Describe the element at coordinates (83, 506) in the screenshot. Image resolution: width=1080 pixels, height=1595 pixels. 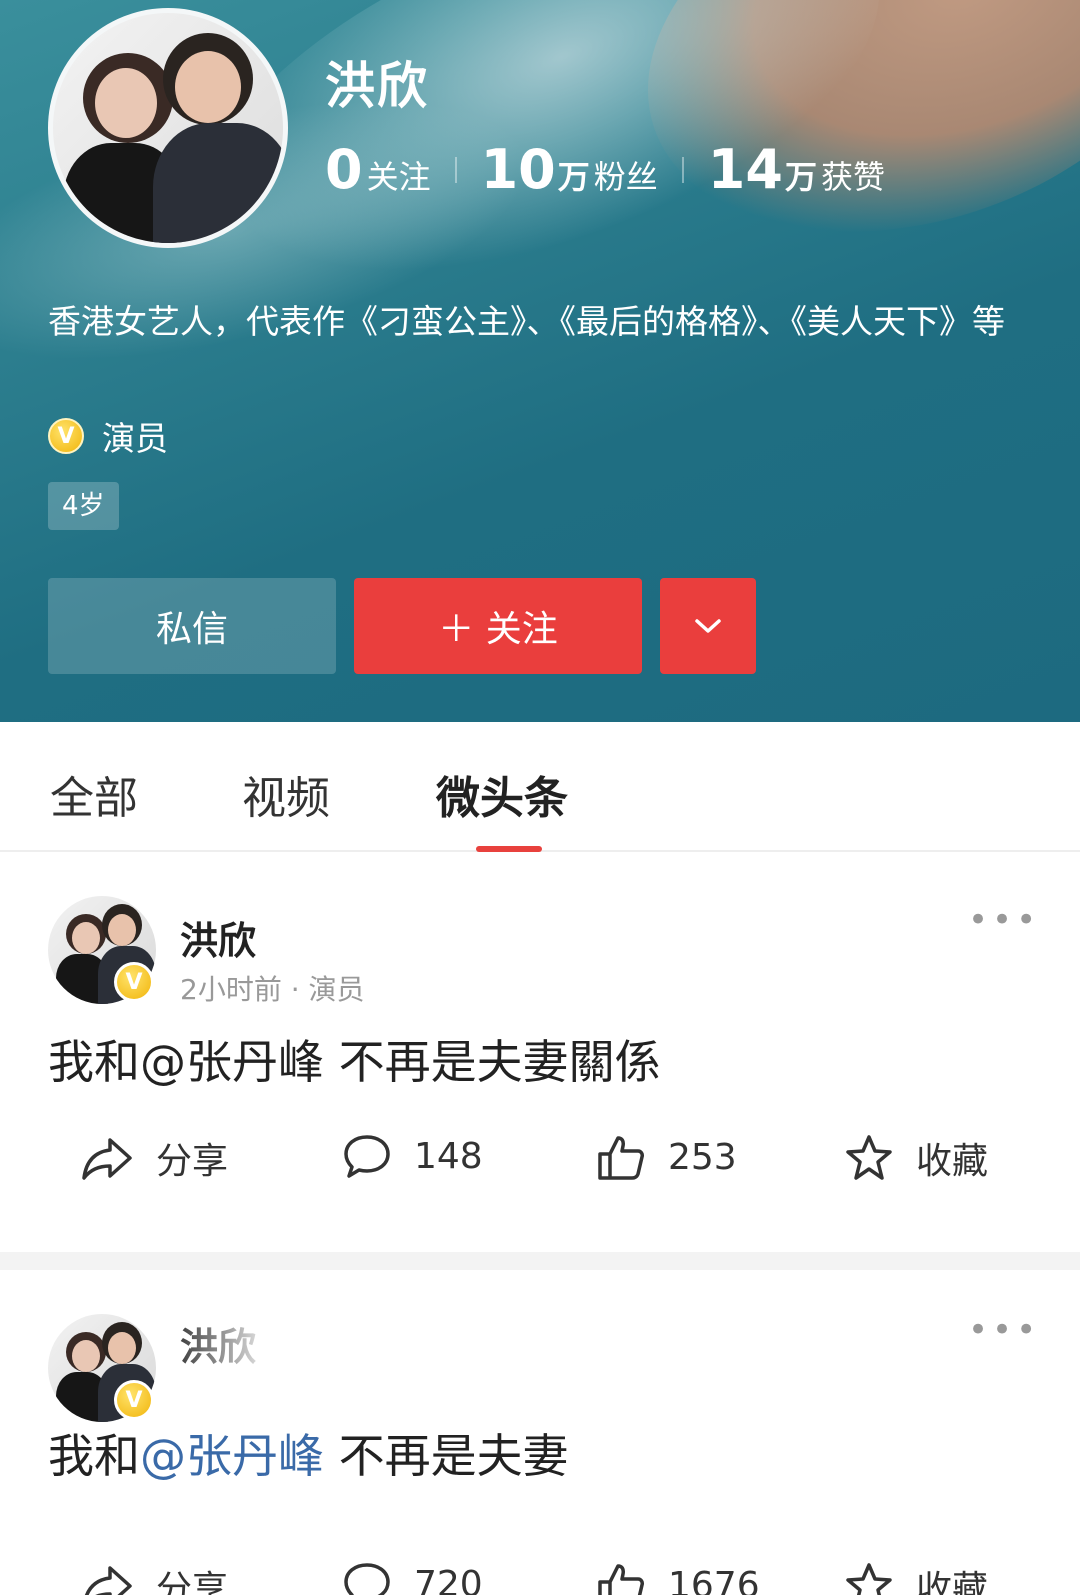
I see `account-age-tag: 4岁` at that location.